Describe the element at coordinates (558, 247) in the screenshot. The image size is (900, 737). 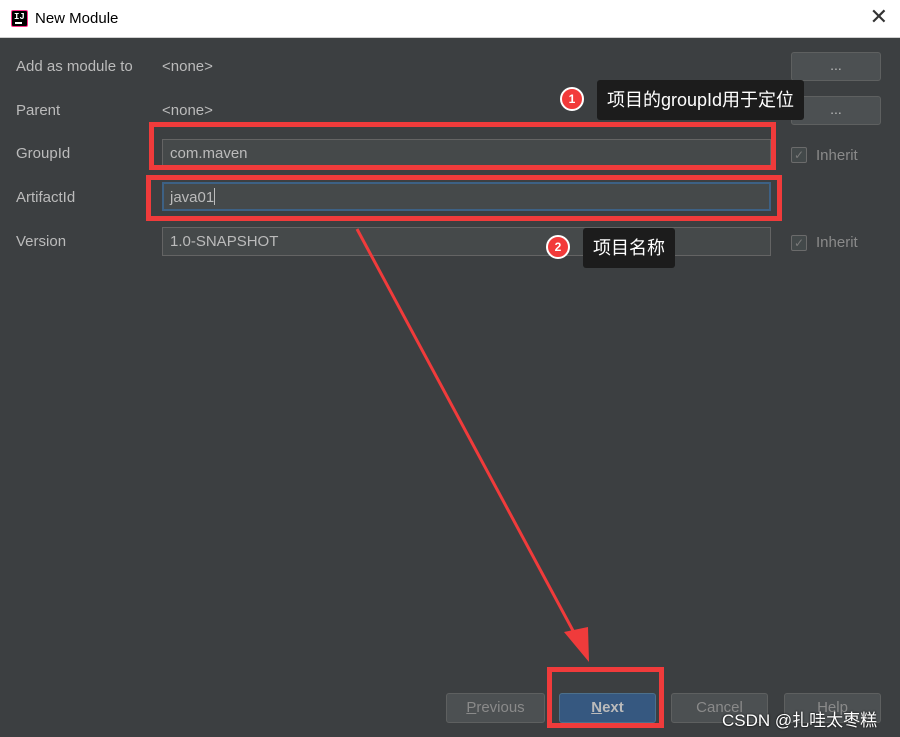
I see `callout-2-badge: 2` at that location.